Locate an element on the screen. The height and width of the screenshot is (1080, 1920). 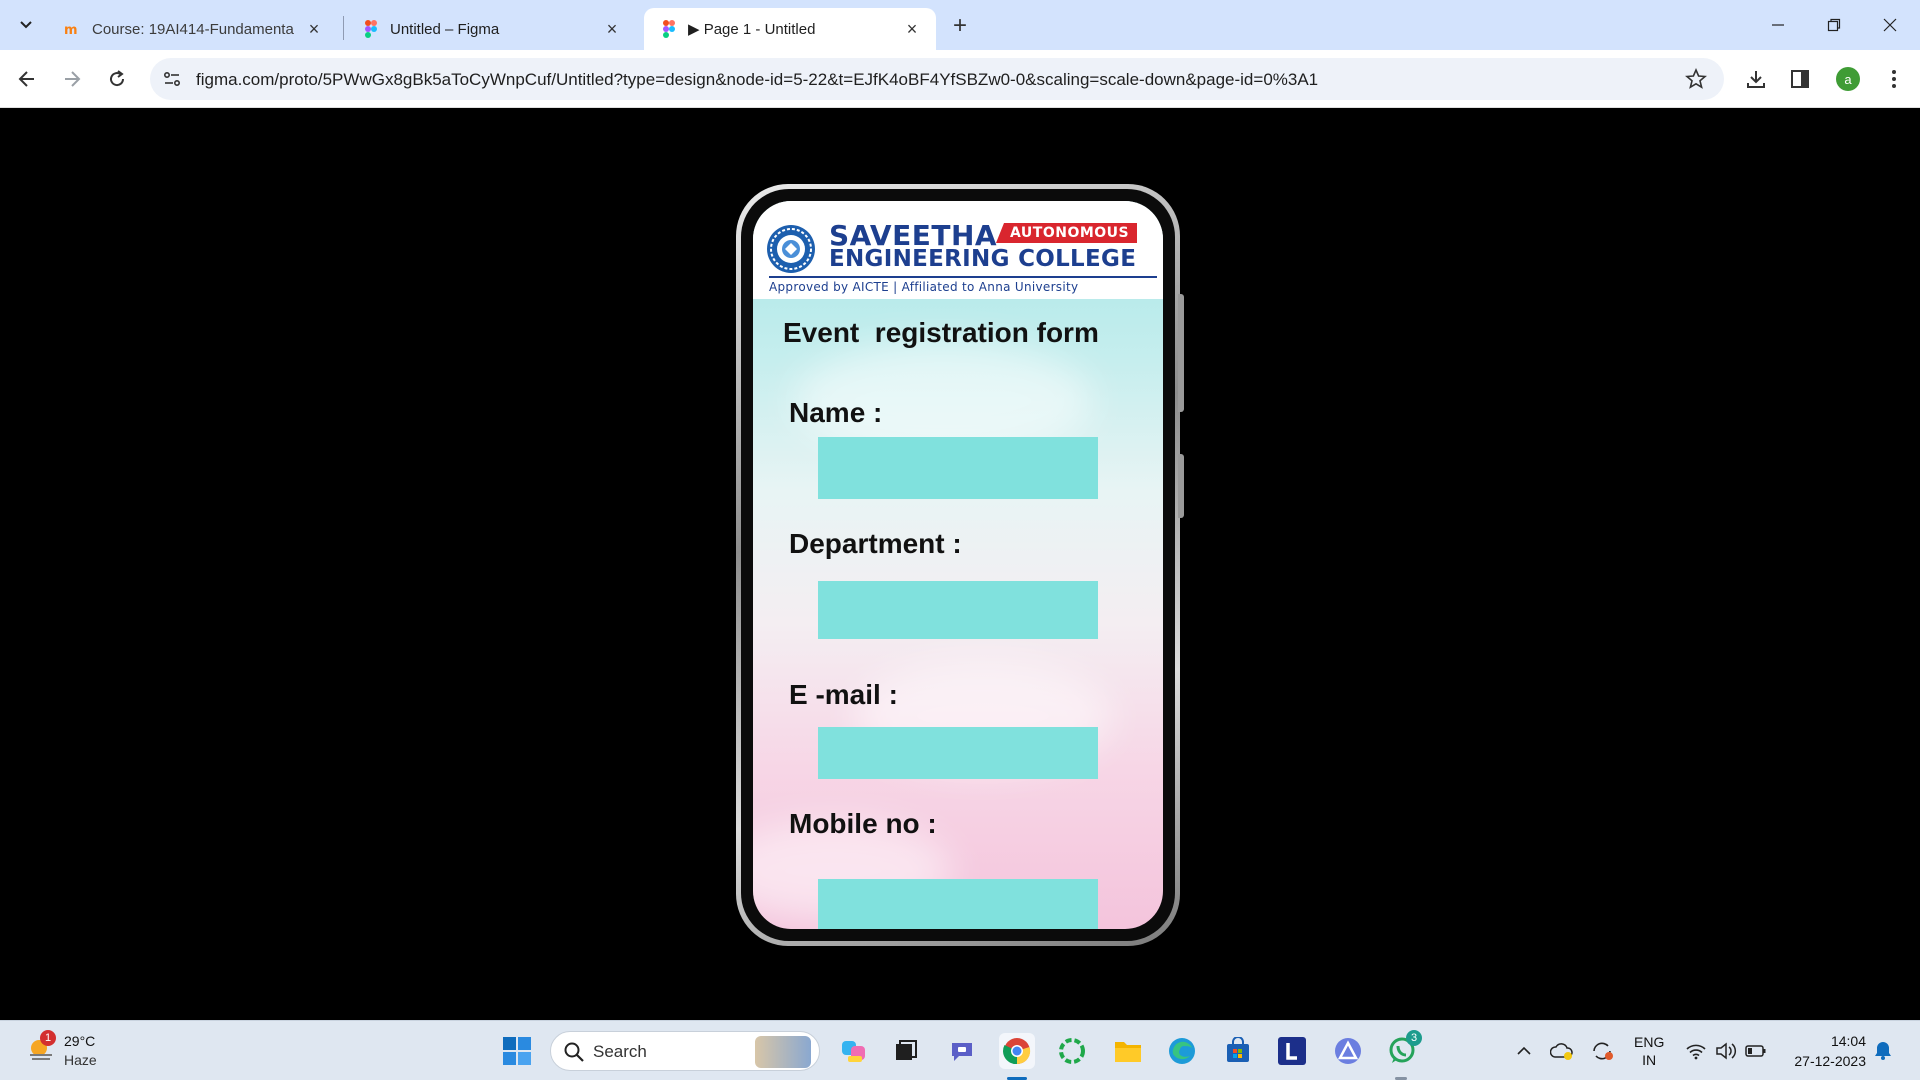
triangle-app-icon is located at coordinates (1348, 1051).